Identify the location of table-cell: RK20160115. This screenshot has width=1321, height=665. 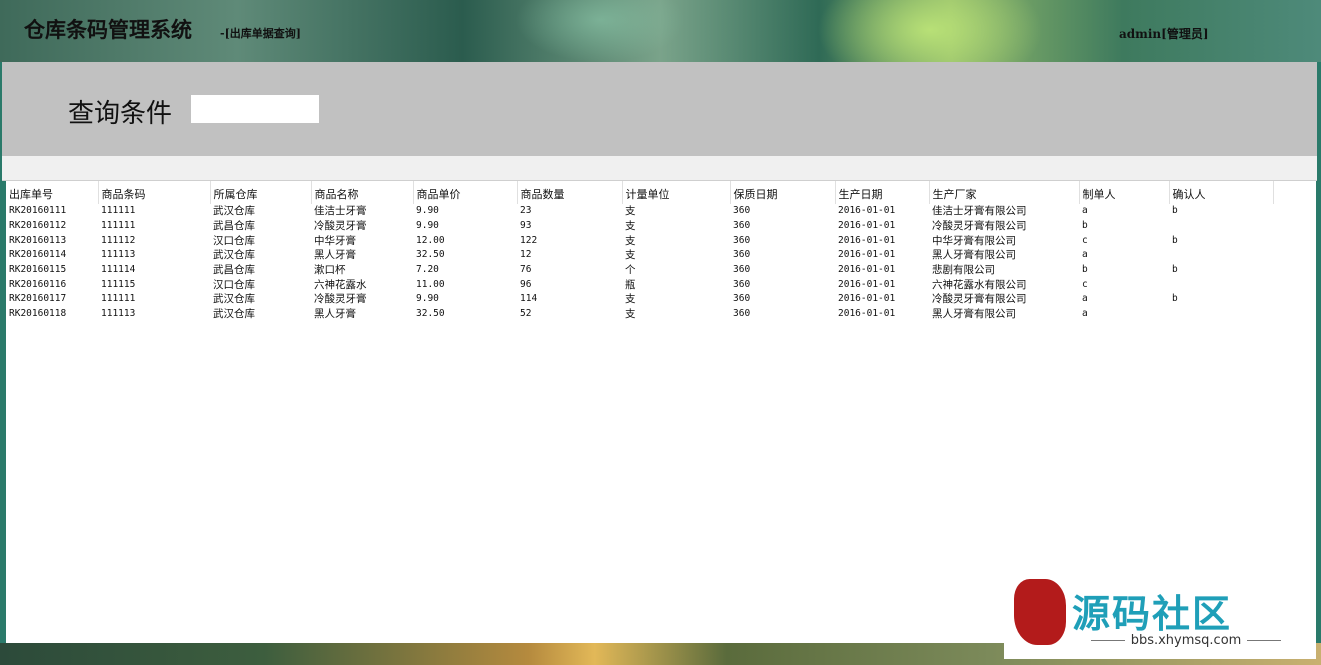
(38, 270).